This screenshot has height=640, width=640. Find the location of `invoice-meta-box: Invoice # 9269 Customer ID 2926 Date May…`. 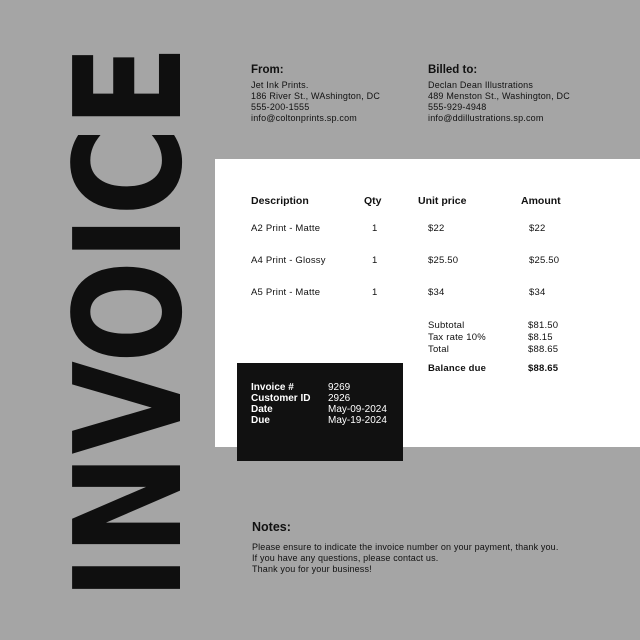

invoice-meta-box: Invoice # 9269 Customer ID 2926 Date May… is located at coordinates (320, 412).